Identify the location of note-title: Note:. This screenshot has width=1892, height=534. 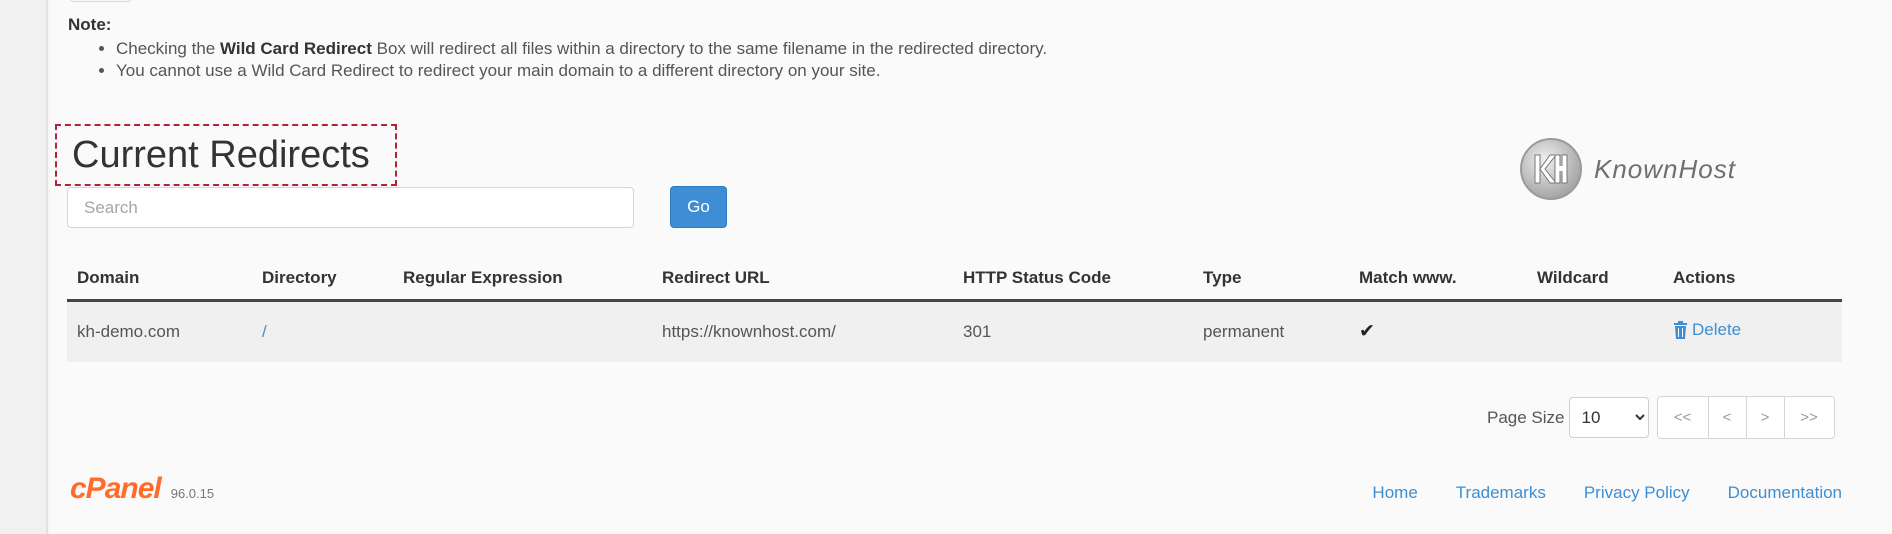
(90, 24).